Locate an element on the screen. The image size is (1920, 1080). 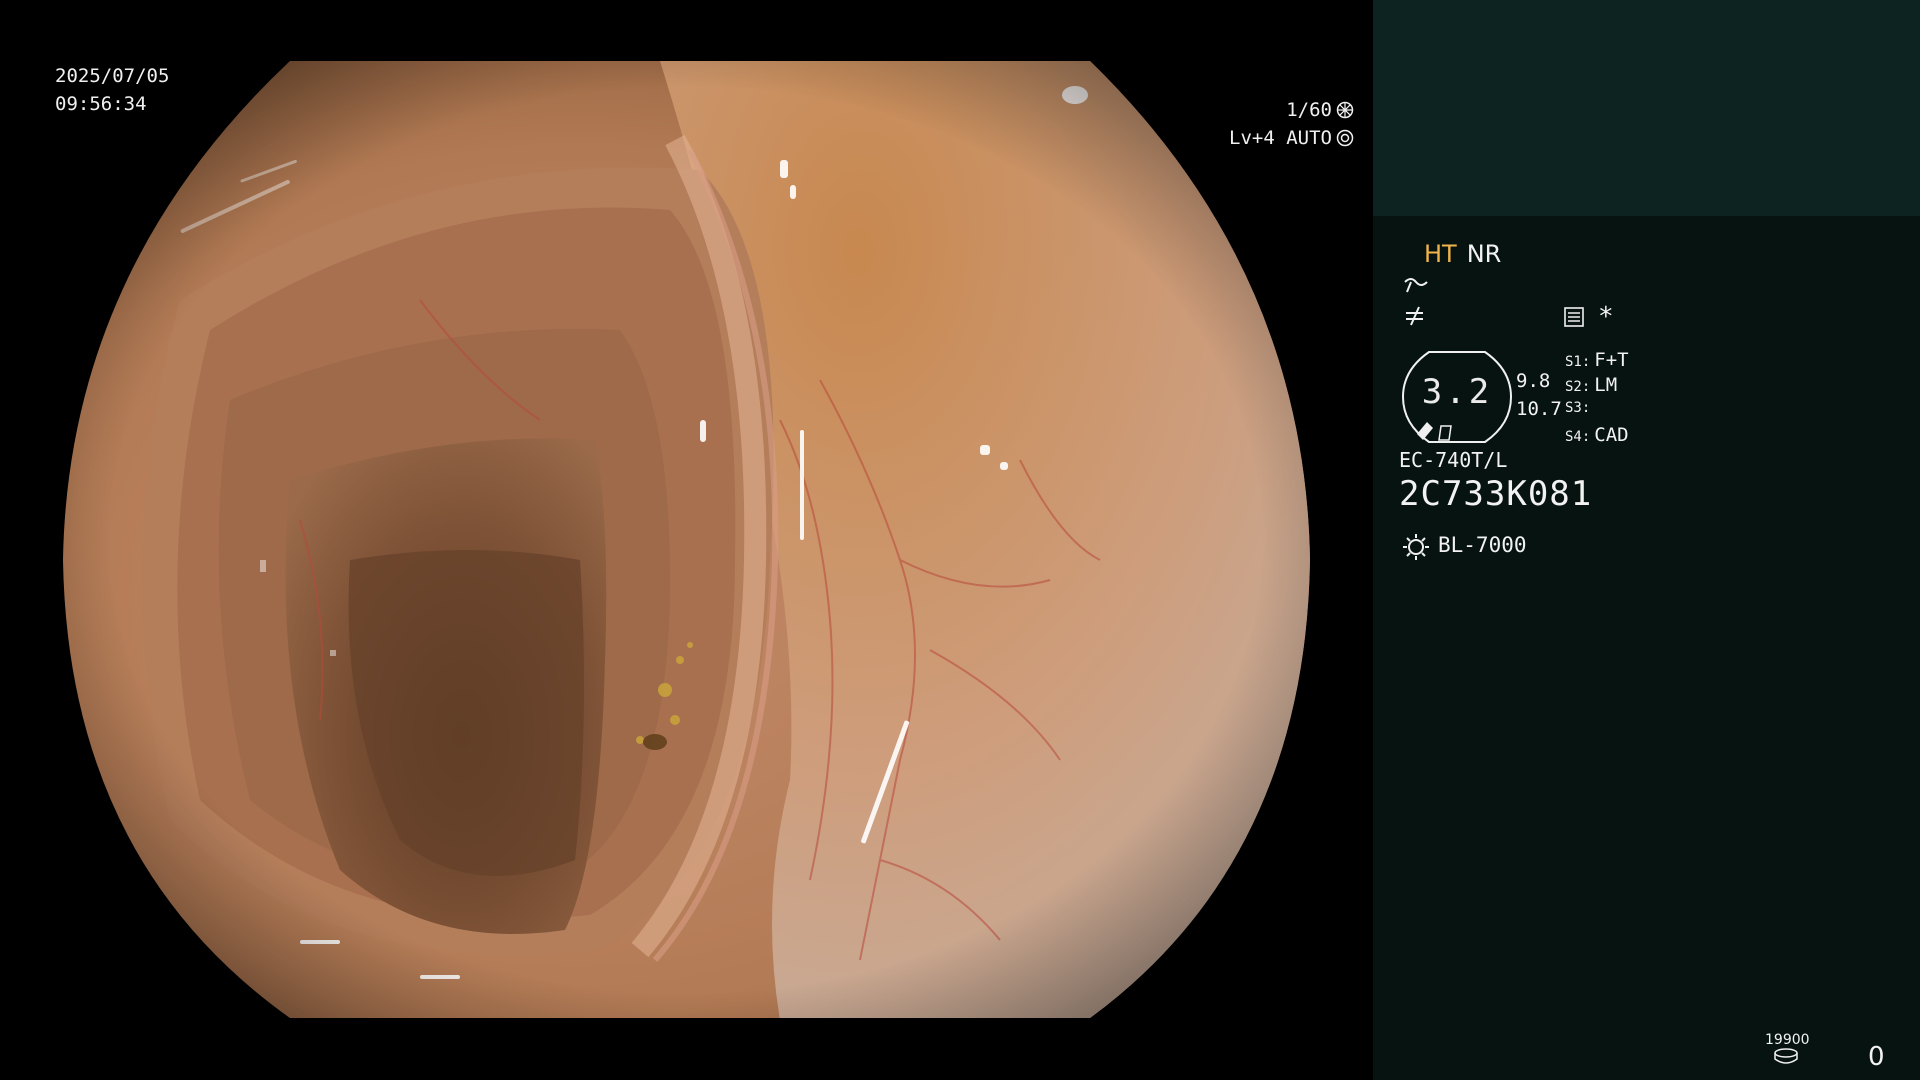
scope-serial: 2C733K081 is located at coordinates (1496, 494).